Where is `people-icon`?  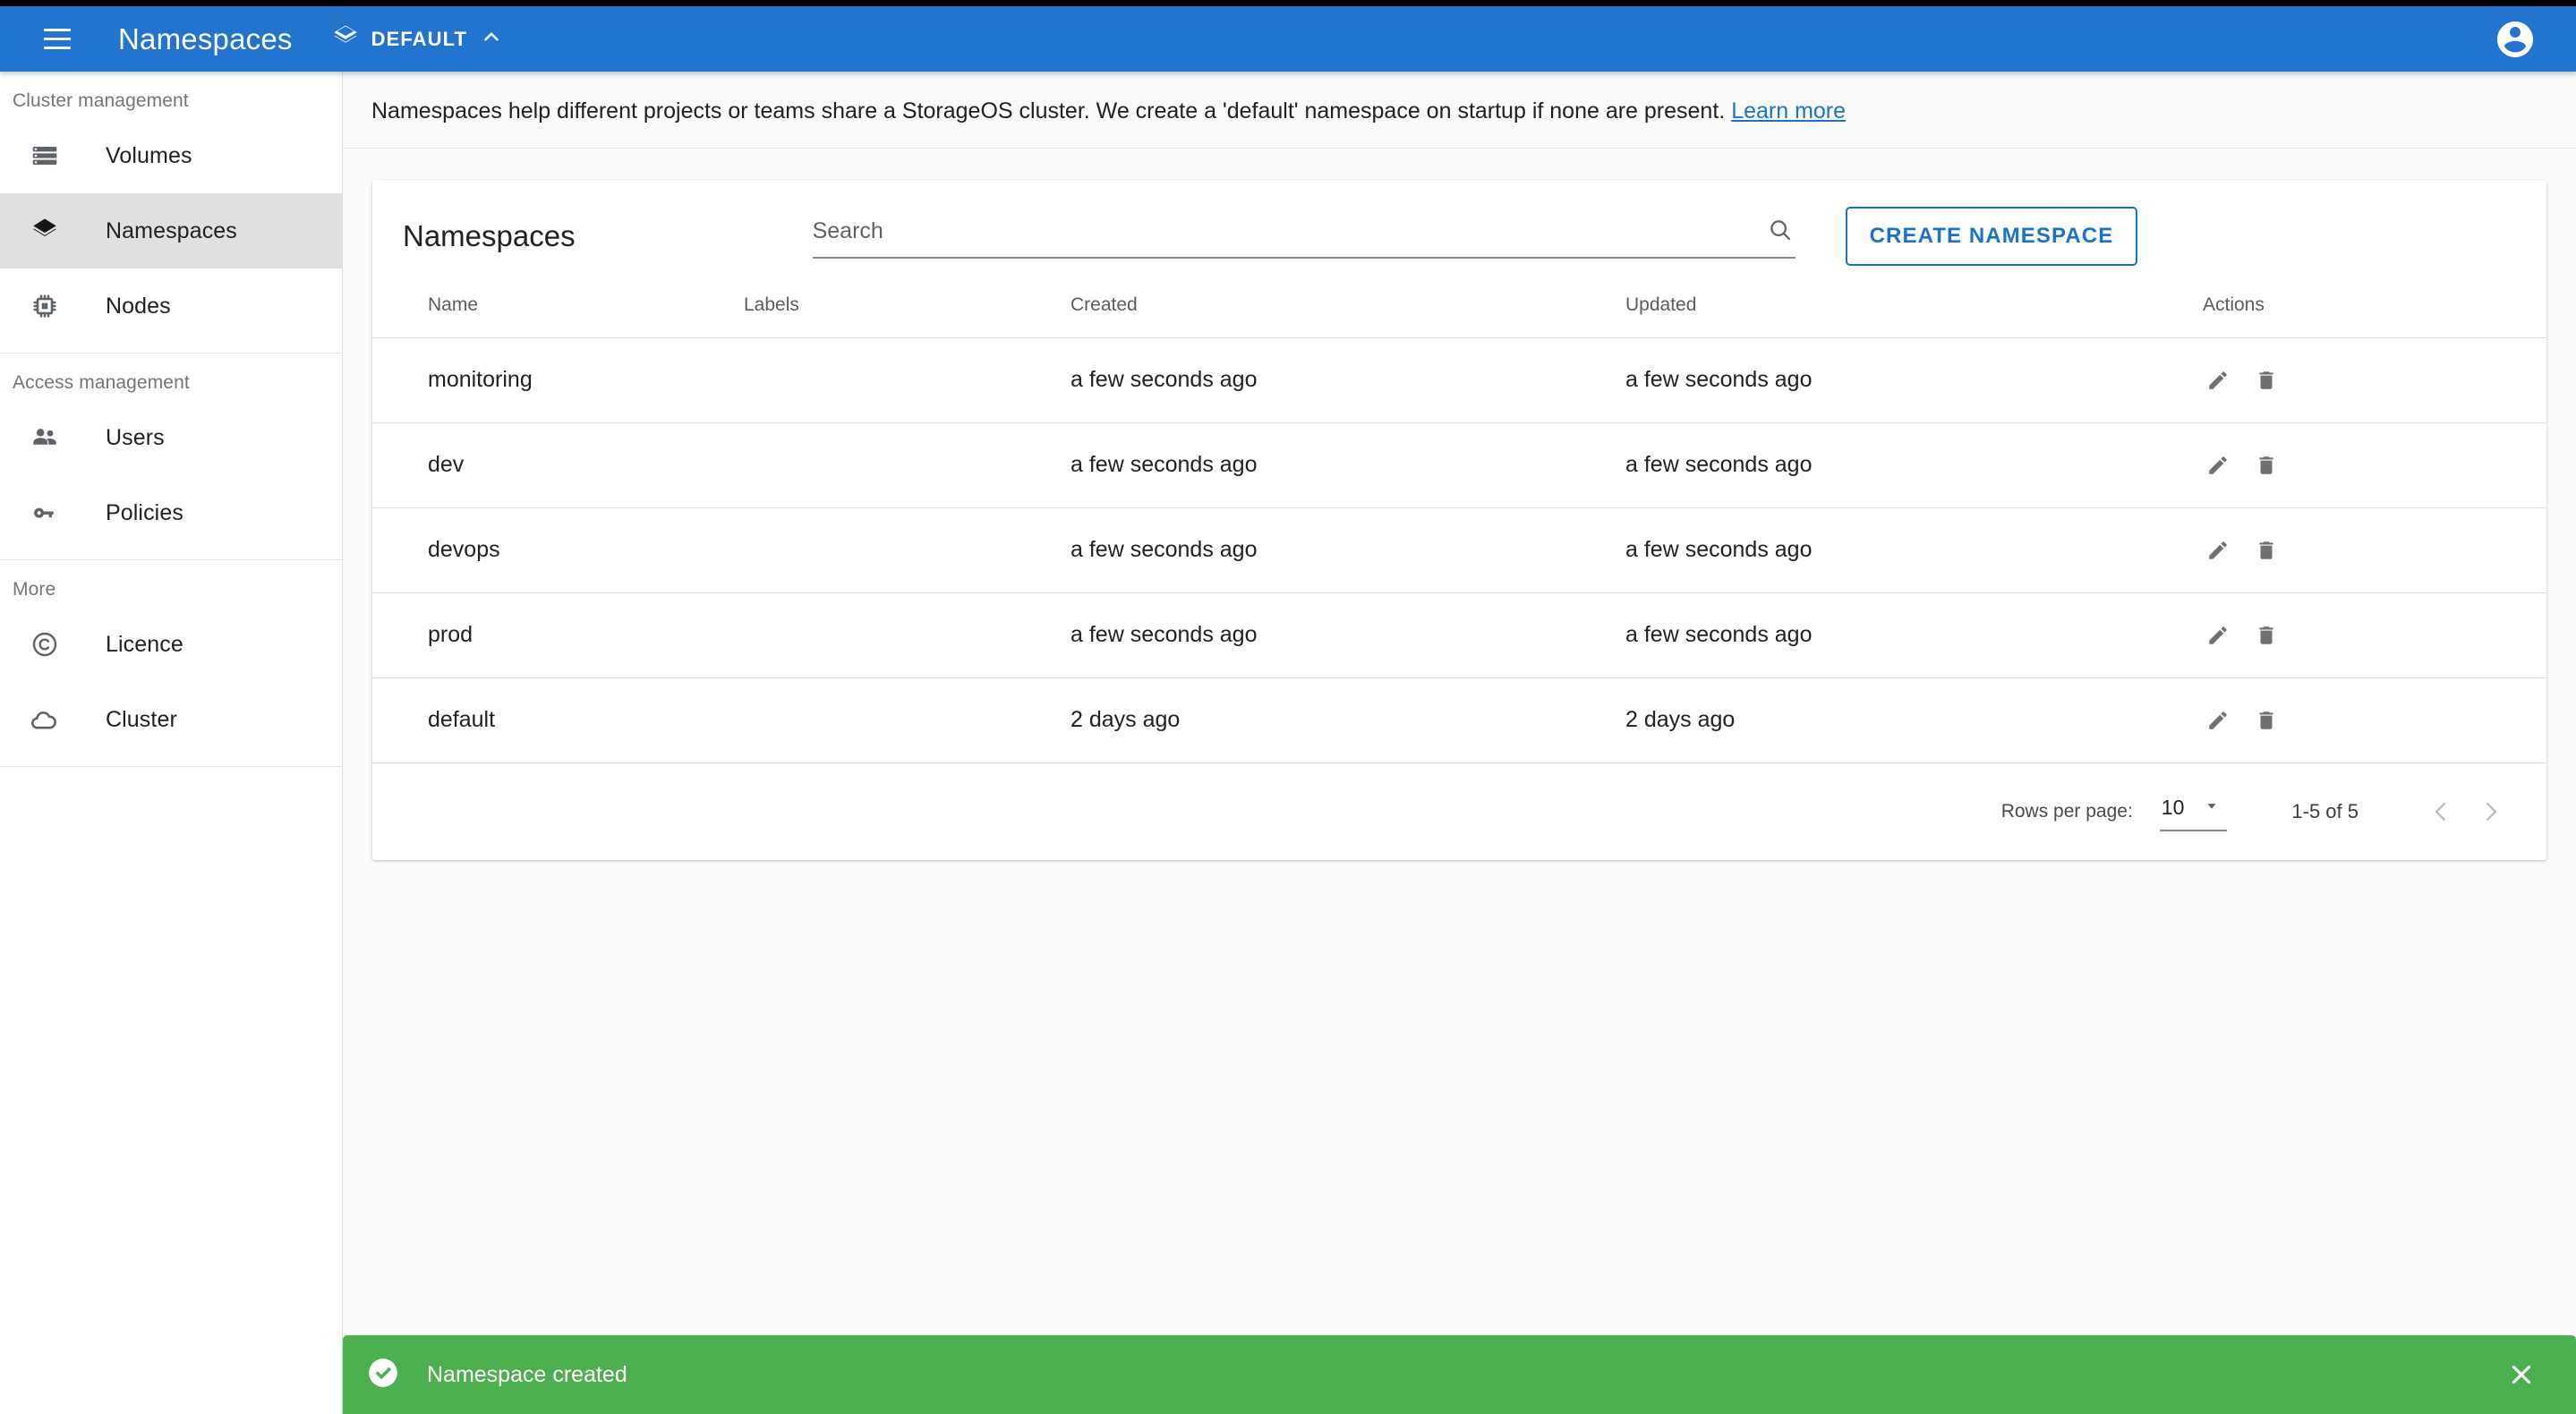
people-icon is located at coordinates (45, 437).